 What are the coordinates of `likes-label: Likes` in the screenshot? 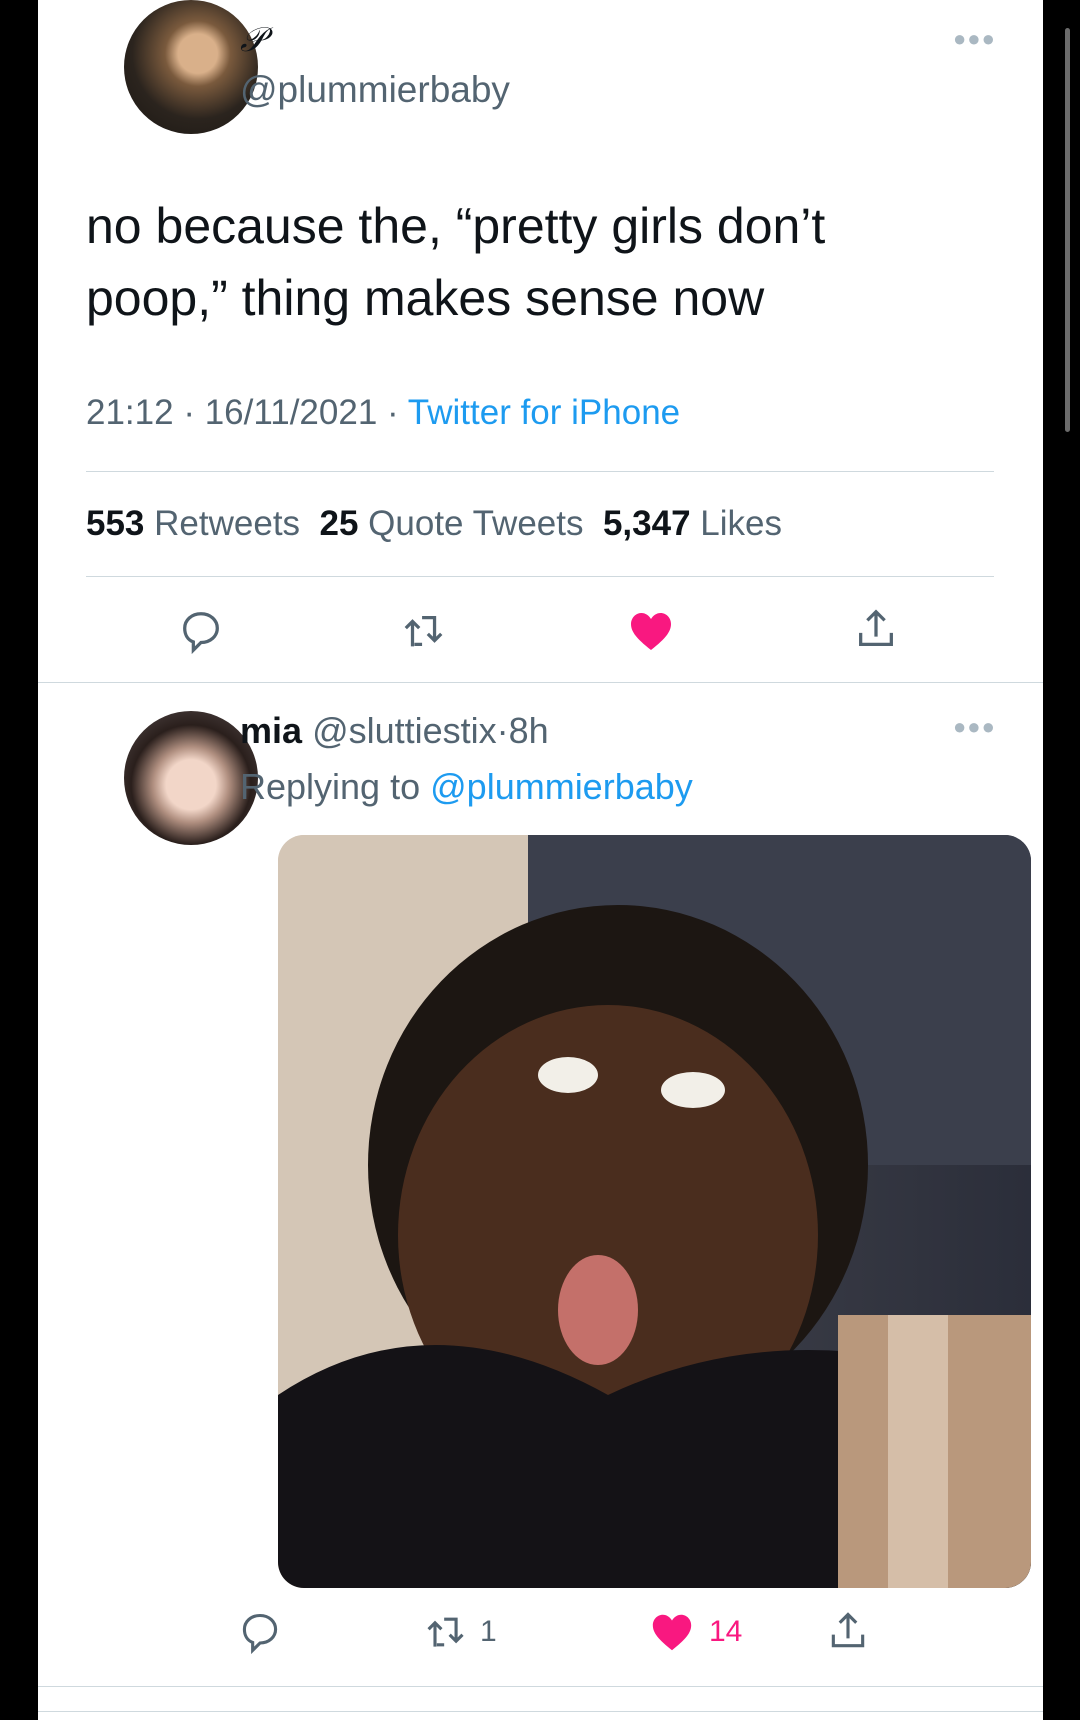 It's located at (741, 523).